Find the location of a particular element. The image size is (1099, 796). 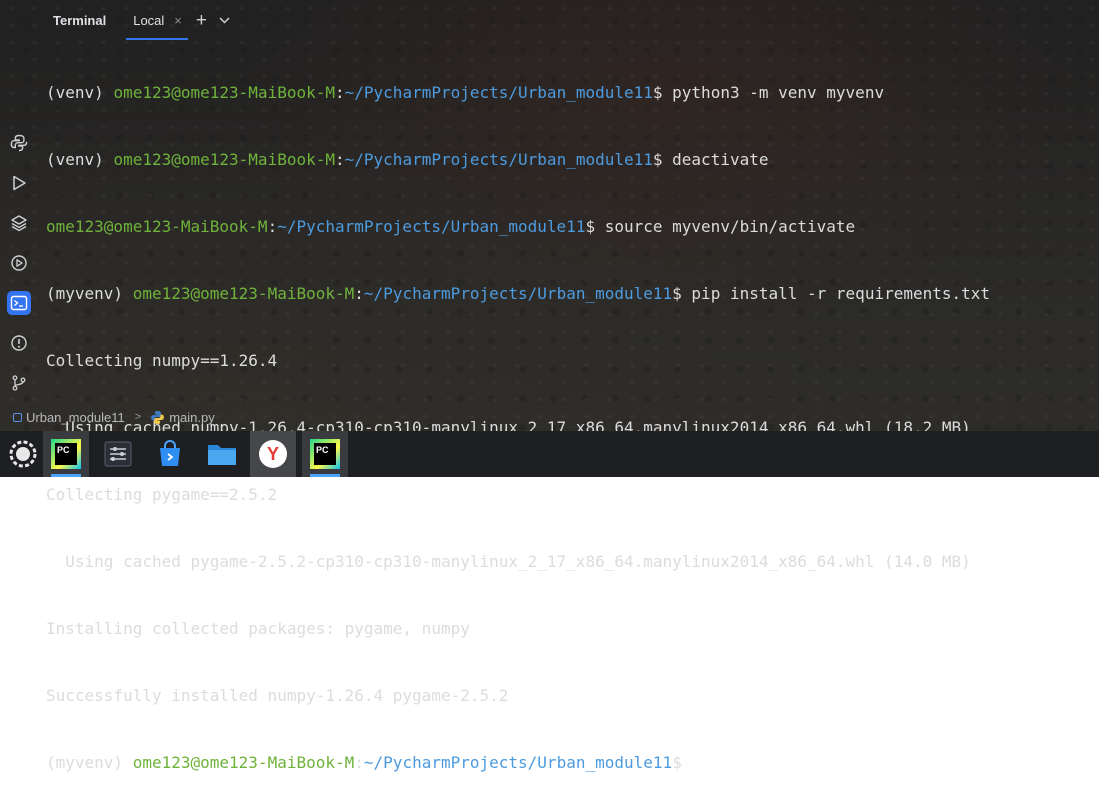

breadcrumb-project: Urban_module11 is located at coordinates (69, 417).